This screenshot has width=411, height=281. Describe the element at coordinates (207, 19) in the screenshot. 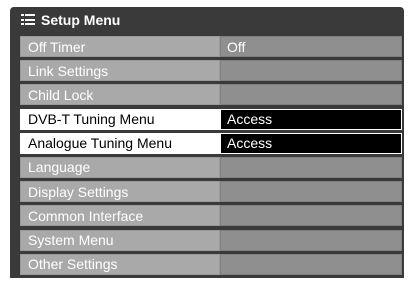

I see `menu-header: Setup Menu` at that location.